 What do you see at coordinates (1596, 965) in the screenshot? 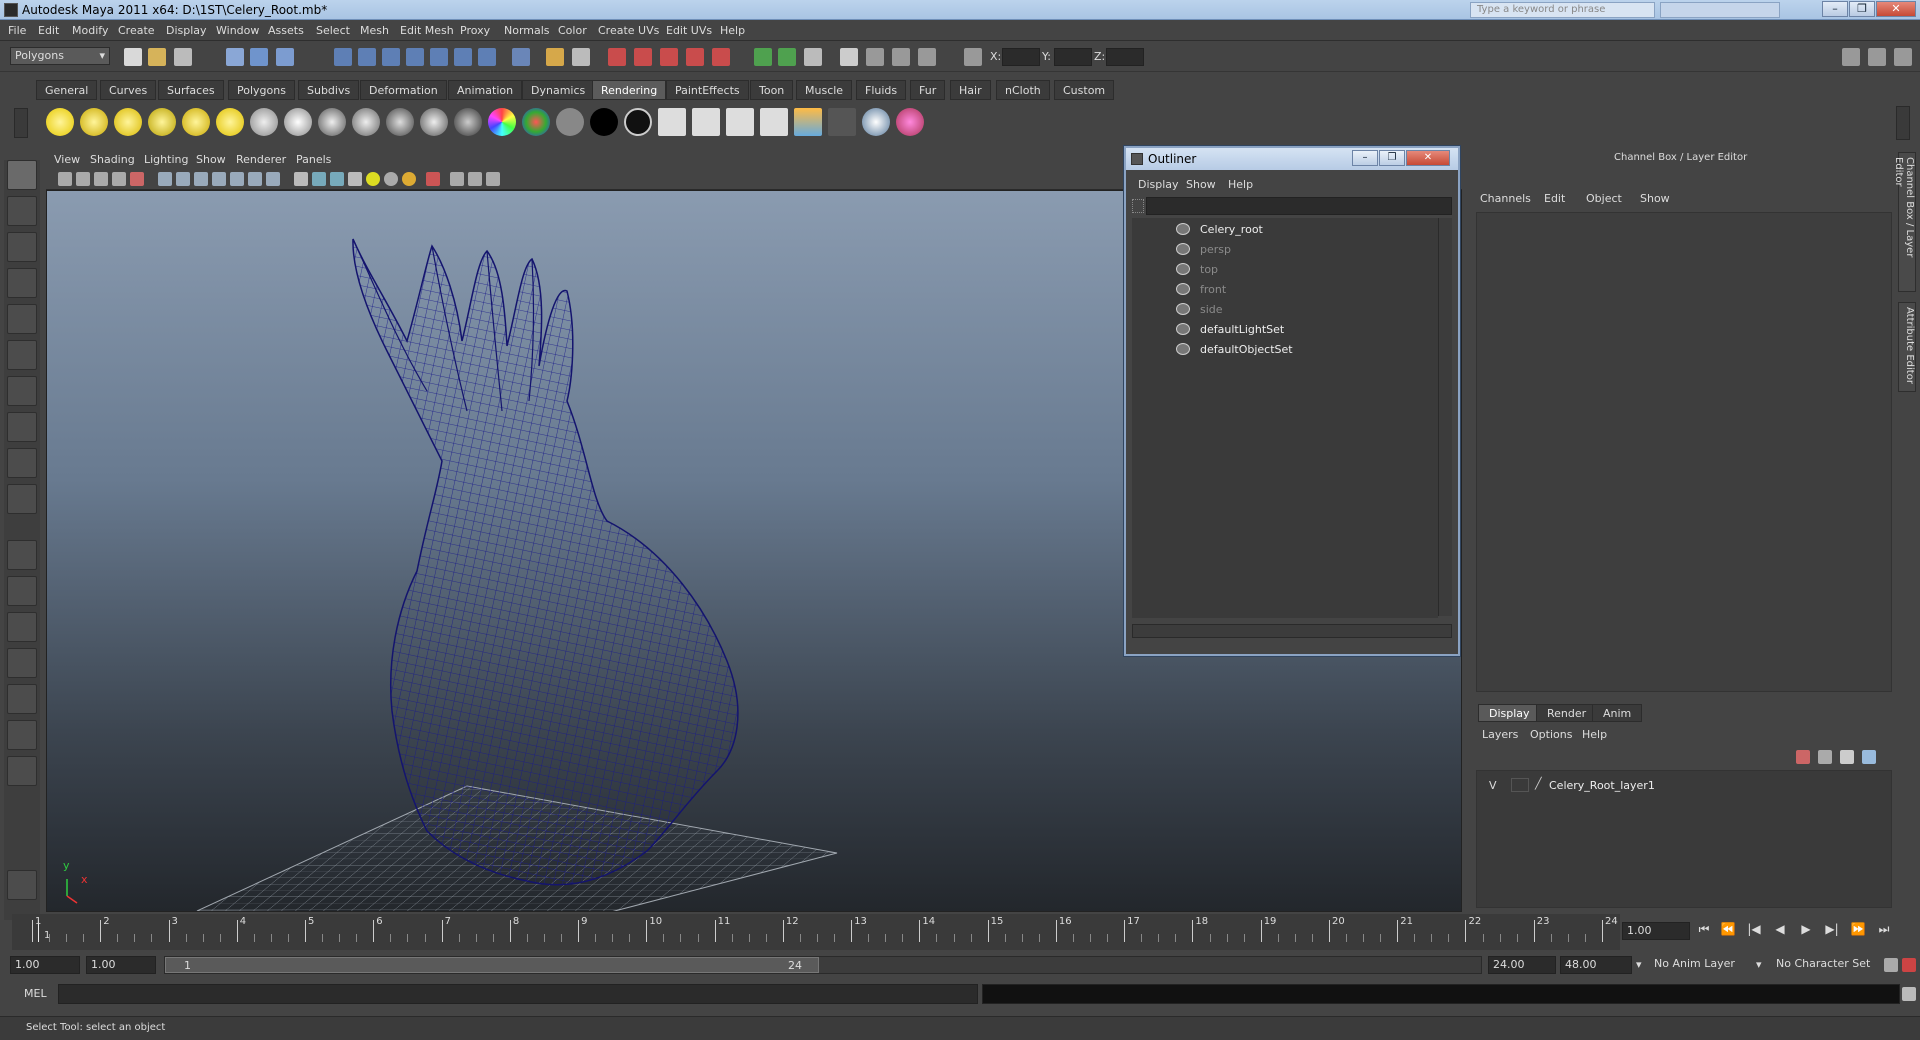
I see `animation-end-field: 48.00` at bounding box center [1596, 965].